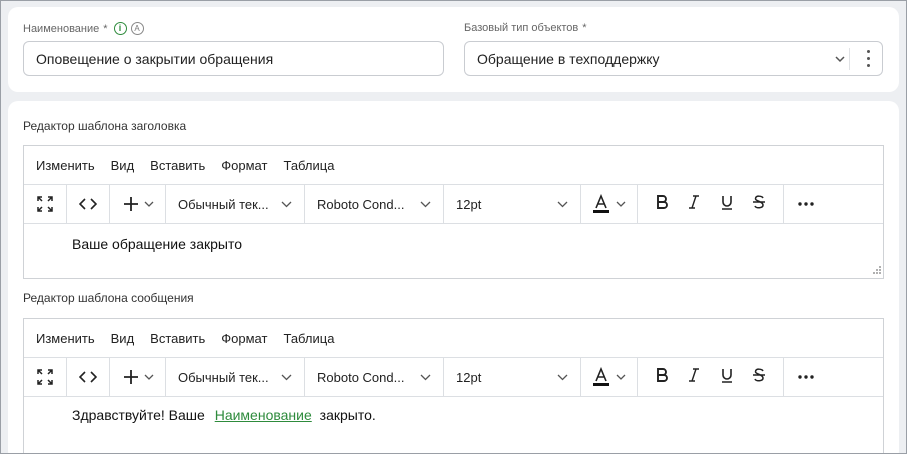 The width and height of the screenshot is (907, 454). I want to click on name-field-label: Наименование * i A, so click(83, 28).